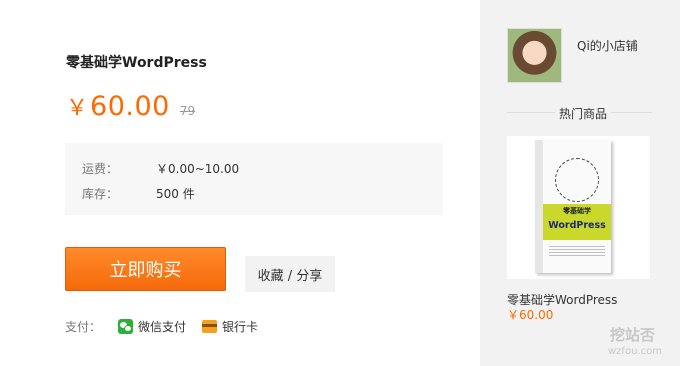 This screenshot has width=680, height=366. I want to click on book-cover-title: WordPress, so click(577, 225).